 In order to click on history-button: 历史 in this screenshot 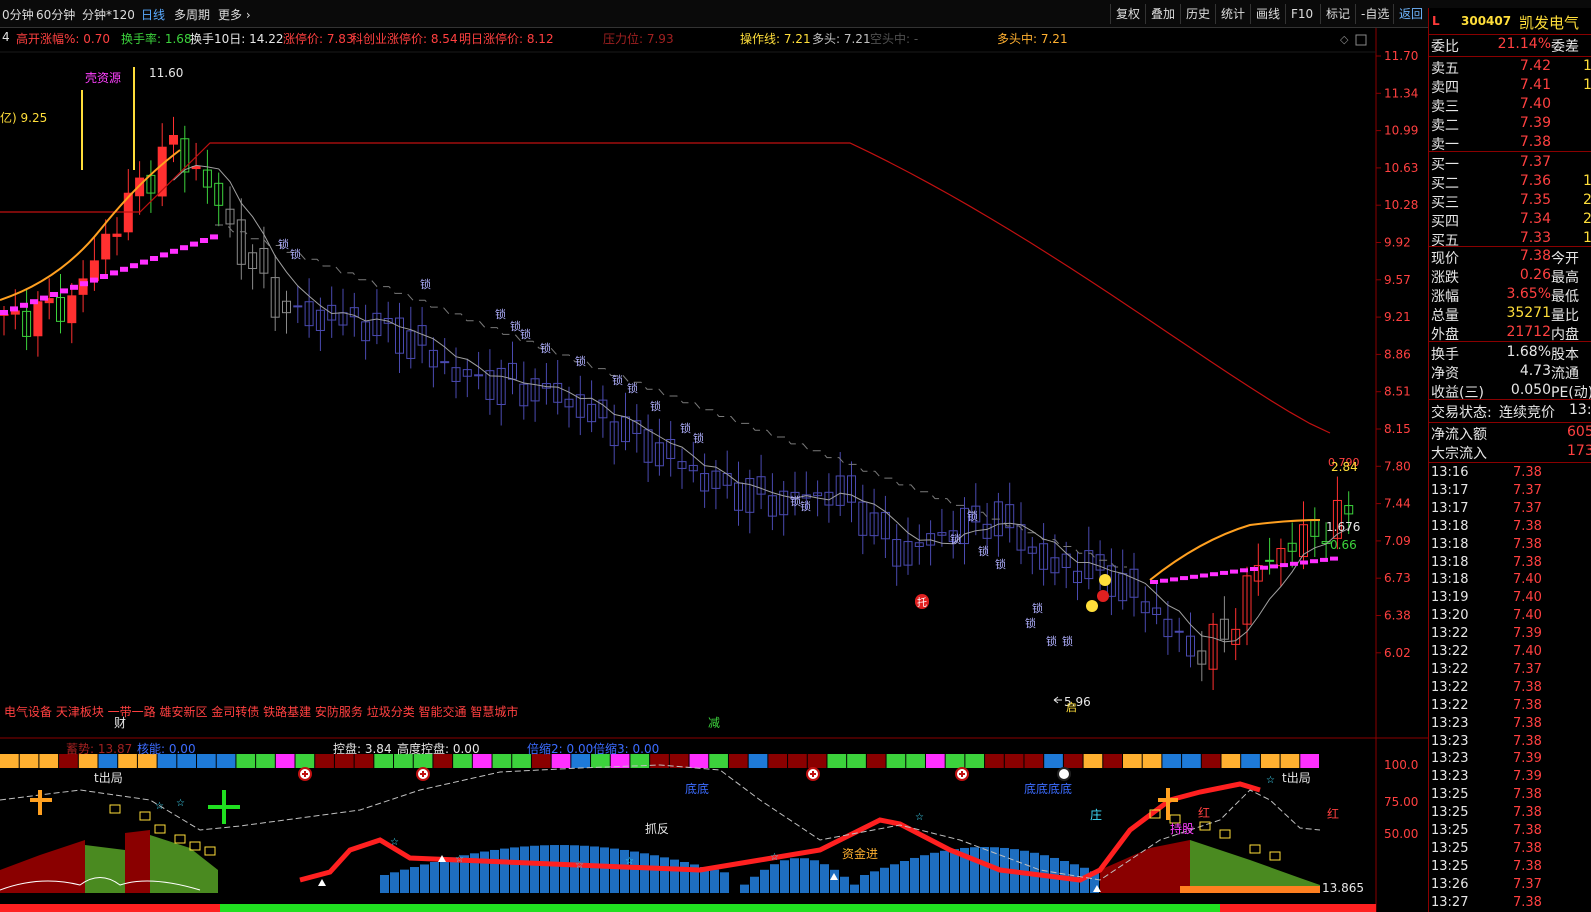, I will do `click(1197, 14)`.